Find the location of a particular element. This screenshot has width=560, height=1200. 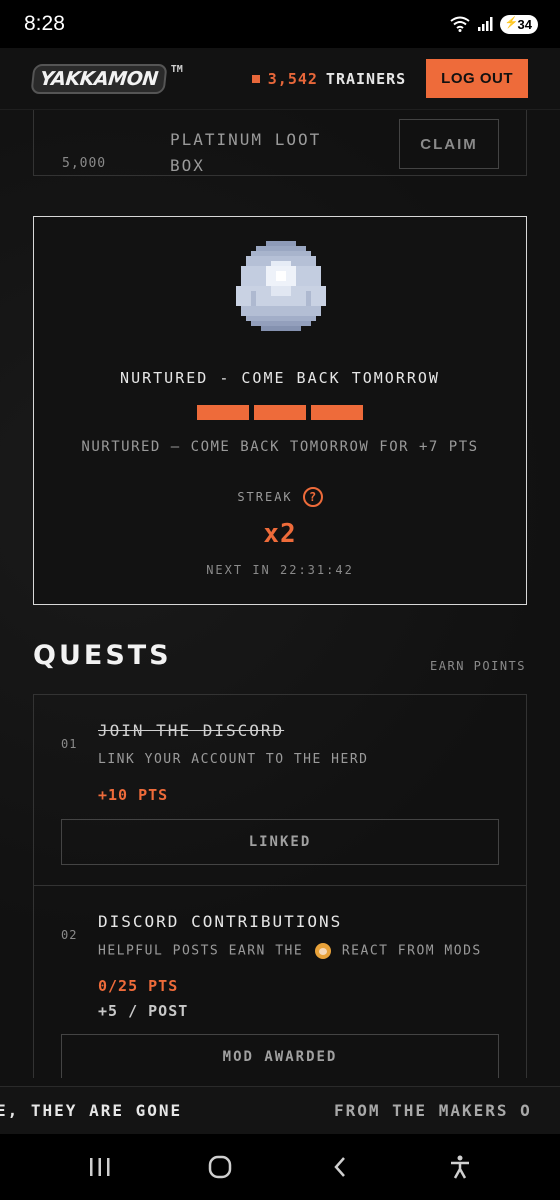

help-icon: ? is located at coordinates (312, 497).